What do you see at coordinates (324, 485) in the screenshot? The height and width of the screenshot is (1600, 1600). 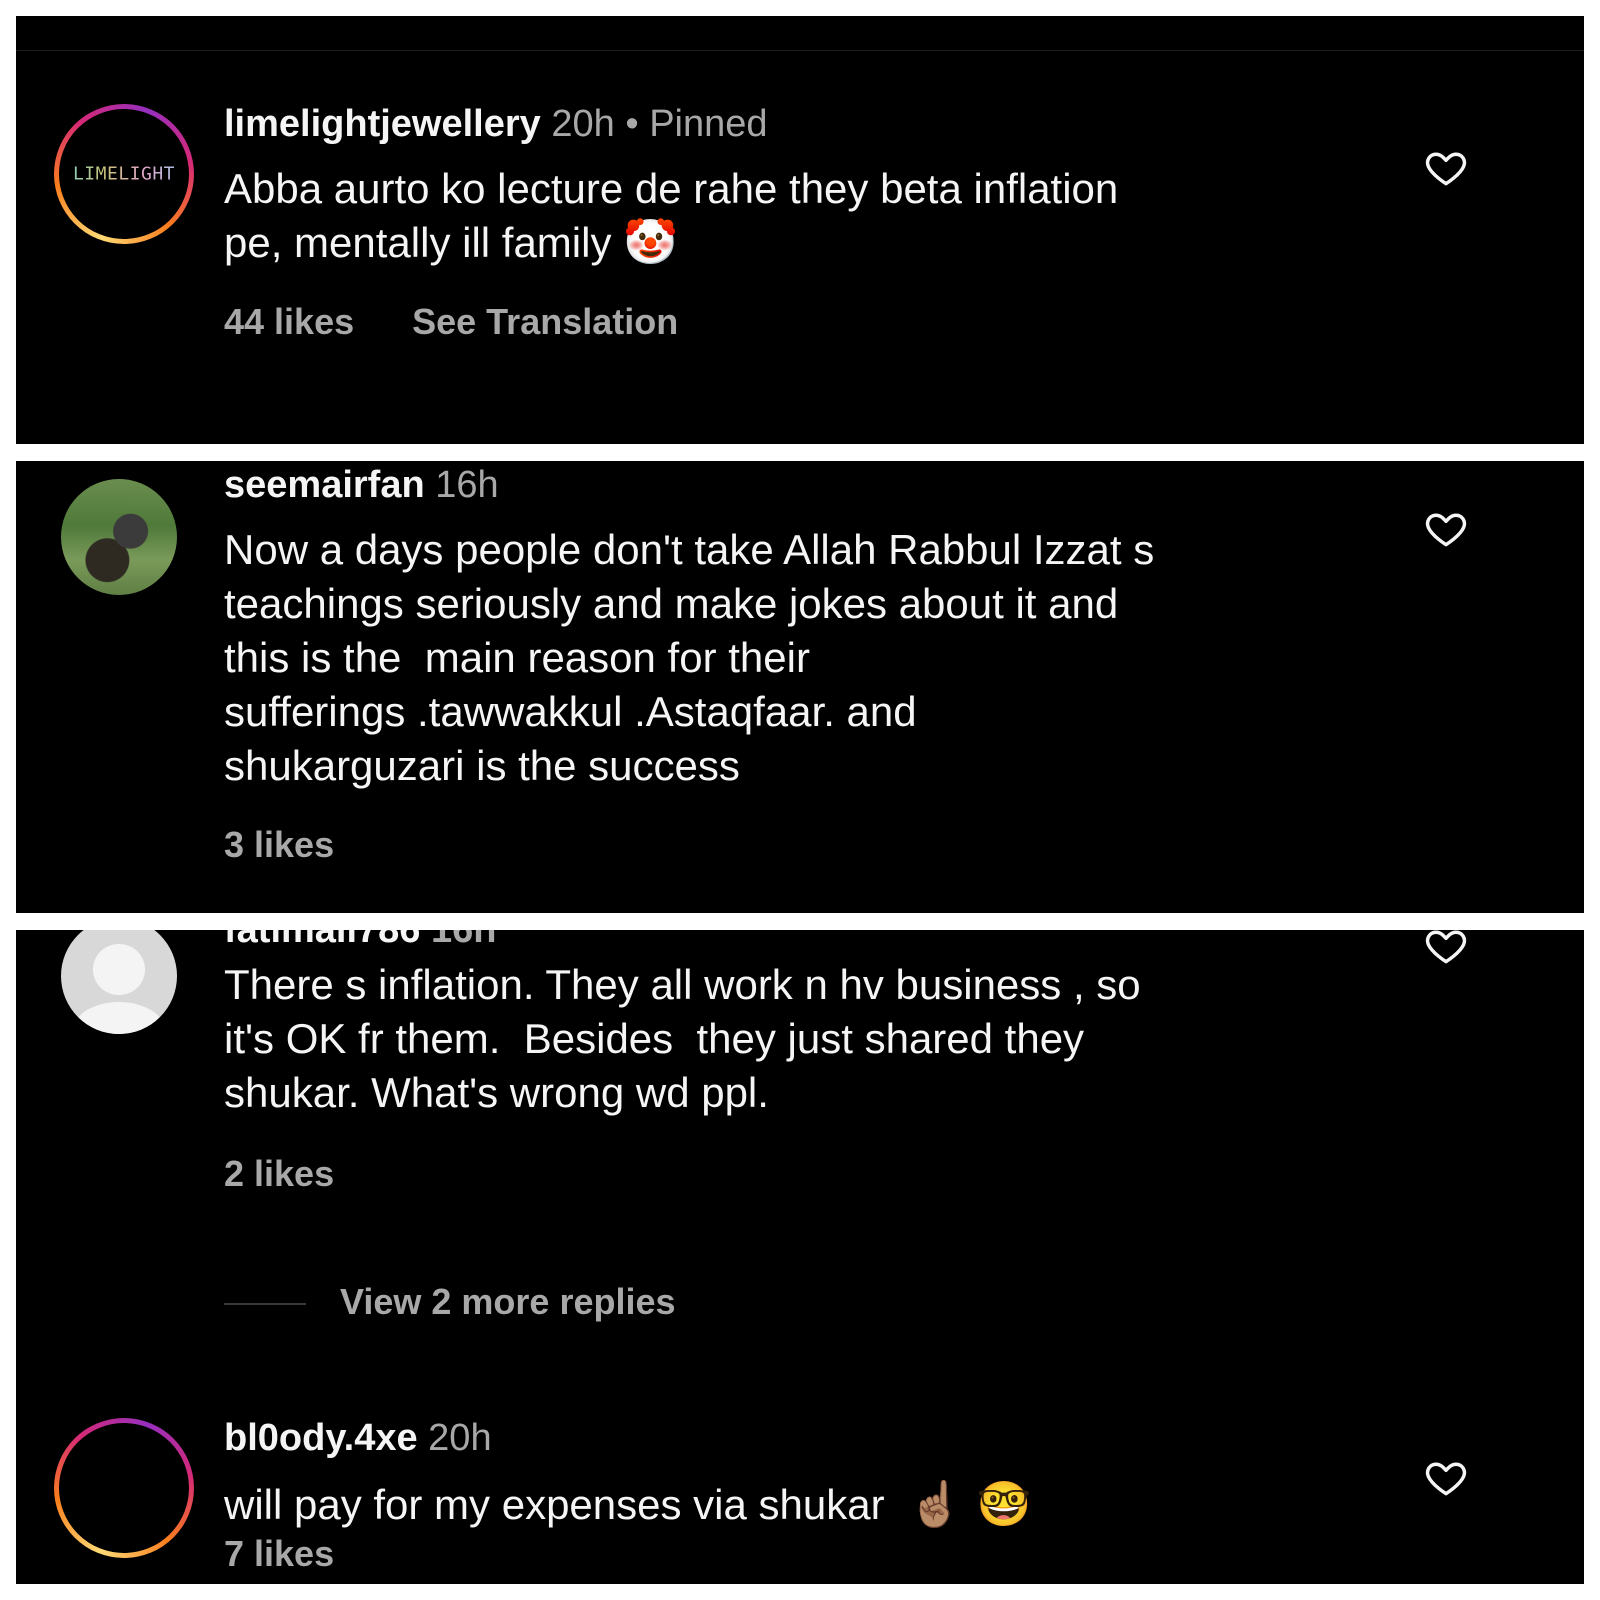 I see `username: seemairfan` at bounding box center [324, 485].